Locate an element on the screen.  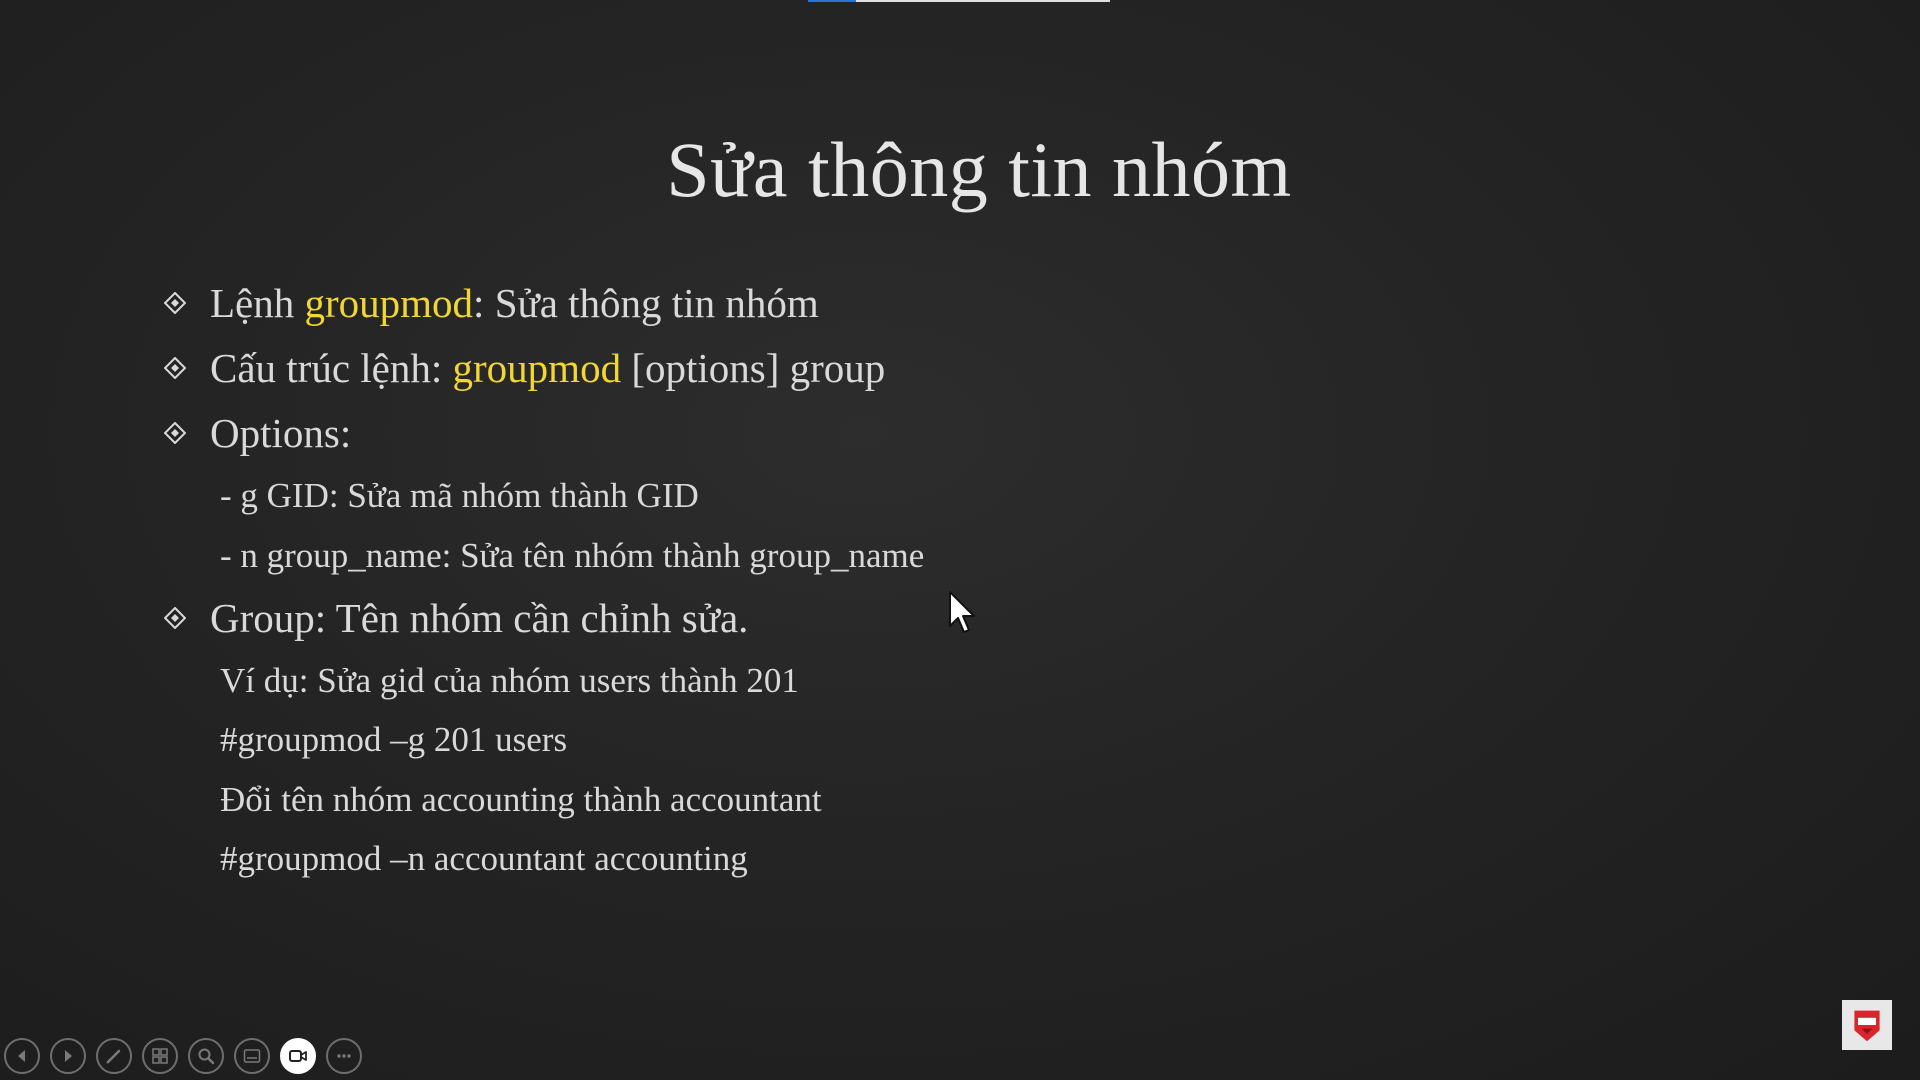
previous-icon is located at coordinates (21, 1056).